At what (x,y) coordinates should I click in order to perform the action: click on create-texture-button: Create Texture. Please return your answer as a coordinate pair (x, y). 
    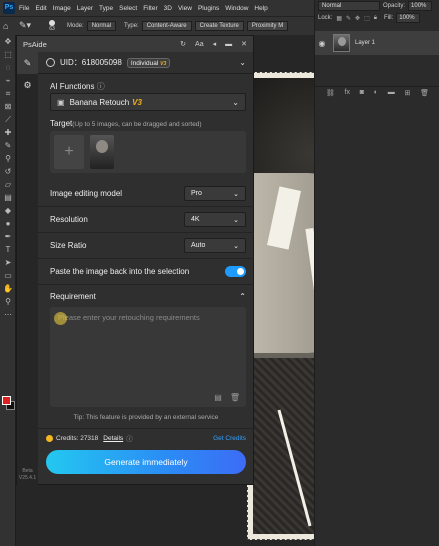
    Looking at the image, I should click on (219, 26).